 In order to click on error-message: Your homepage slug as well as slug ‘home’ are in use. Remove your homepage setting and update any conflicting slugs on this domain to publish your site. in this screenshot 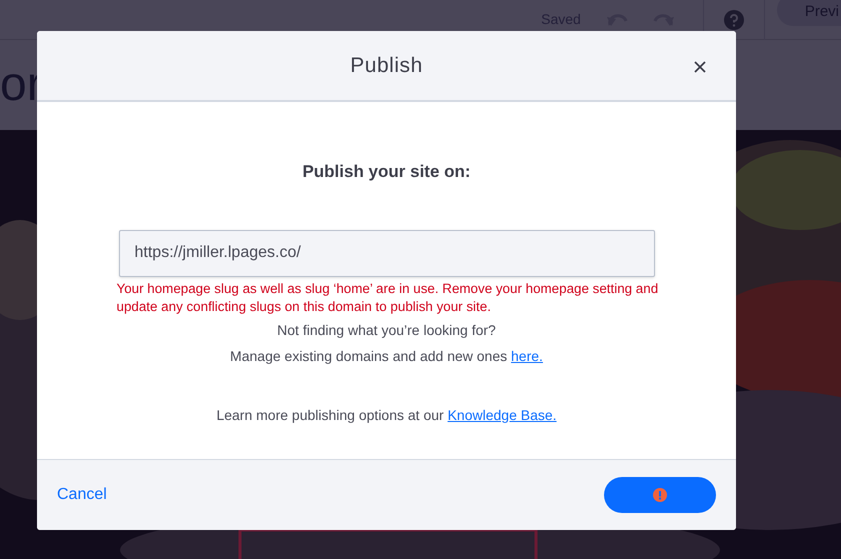, I will do `click(388, 298)`.